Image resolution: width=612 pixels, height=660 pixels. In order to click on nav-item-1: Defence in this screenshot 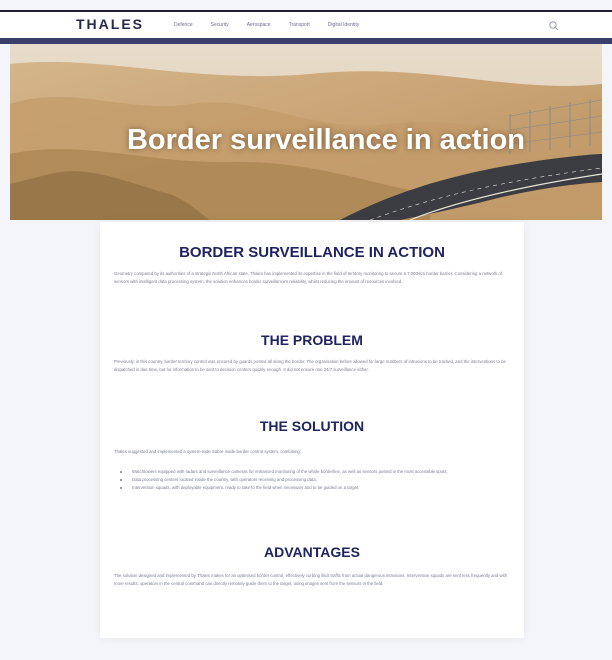, I will do `click(183, 25)`.